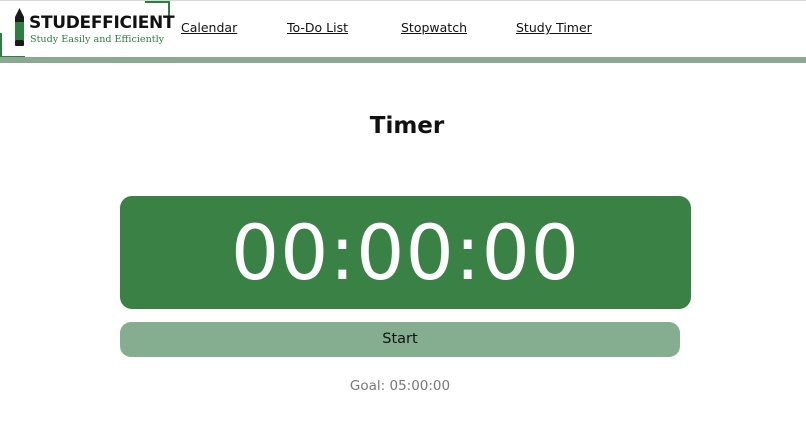  I want to click on goal-text: Goal: 05:00:00, so click(400, 386).